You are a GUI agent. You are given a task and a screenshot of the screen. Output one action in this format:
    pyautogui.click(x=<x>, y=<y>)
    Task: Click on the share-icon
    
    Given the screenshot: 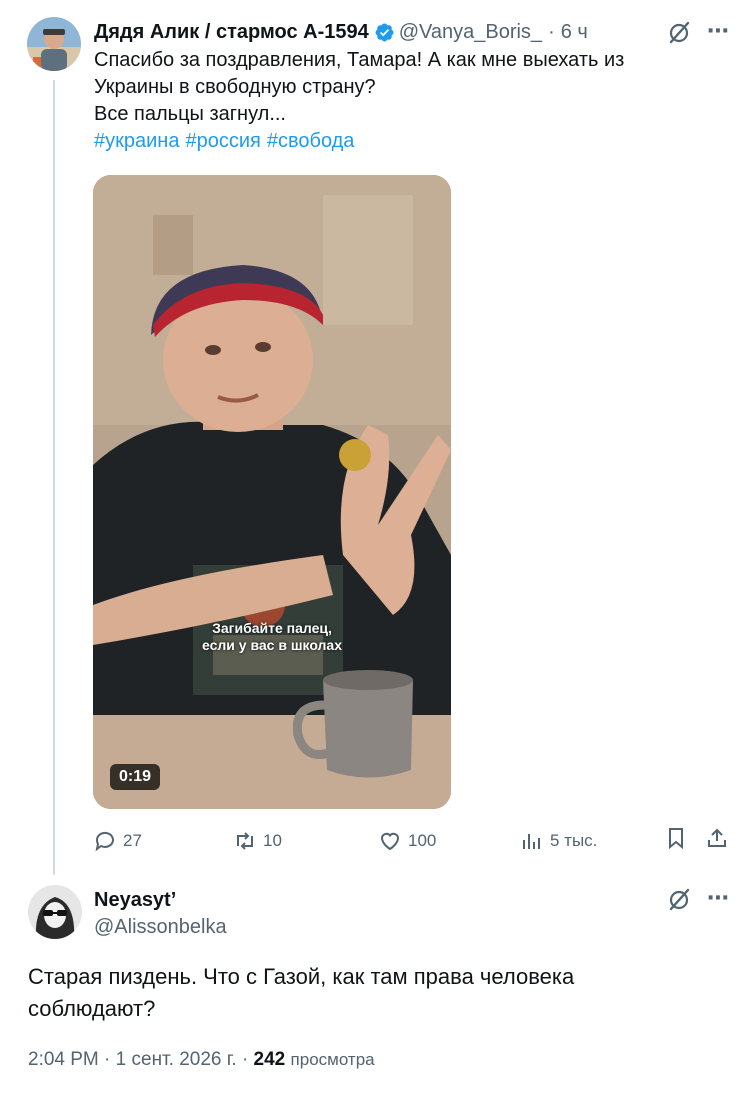 What is the action you would take?
    pyautogui.click(x=717, y=837)
    